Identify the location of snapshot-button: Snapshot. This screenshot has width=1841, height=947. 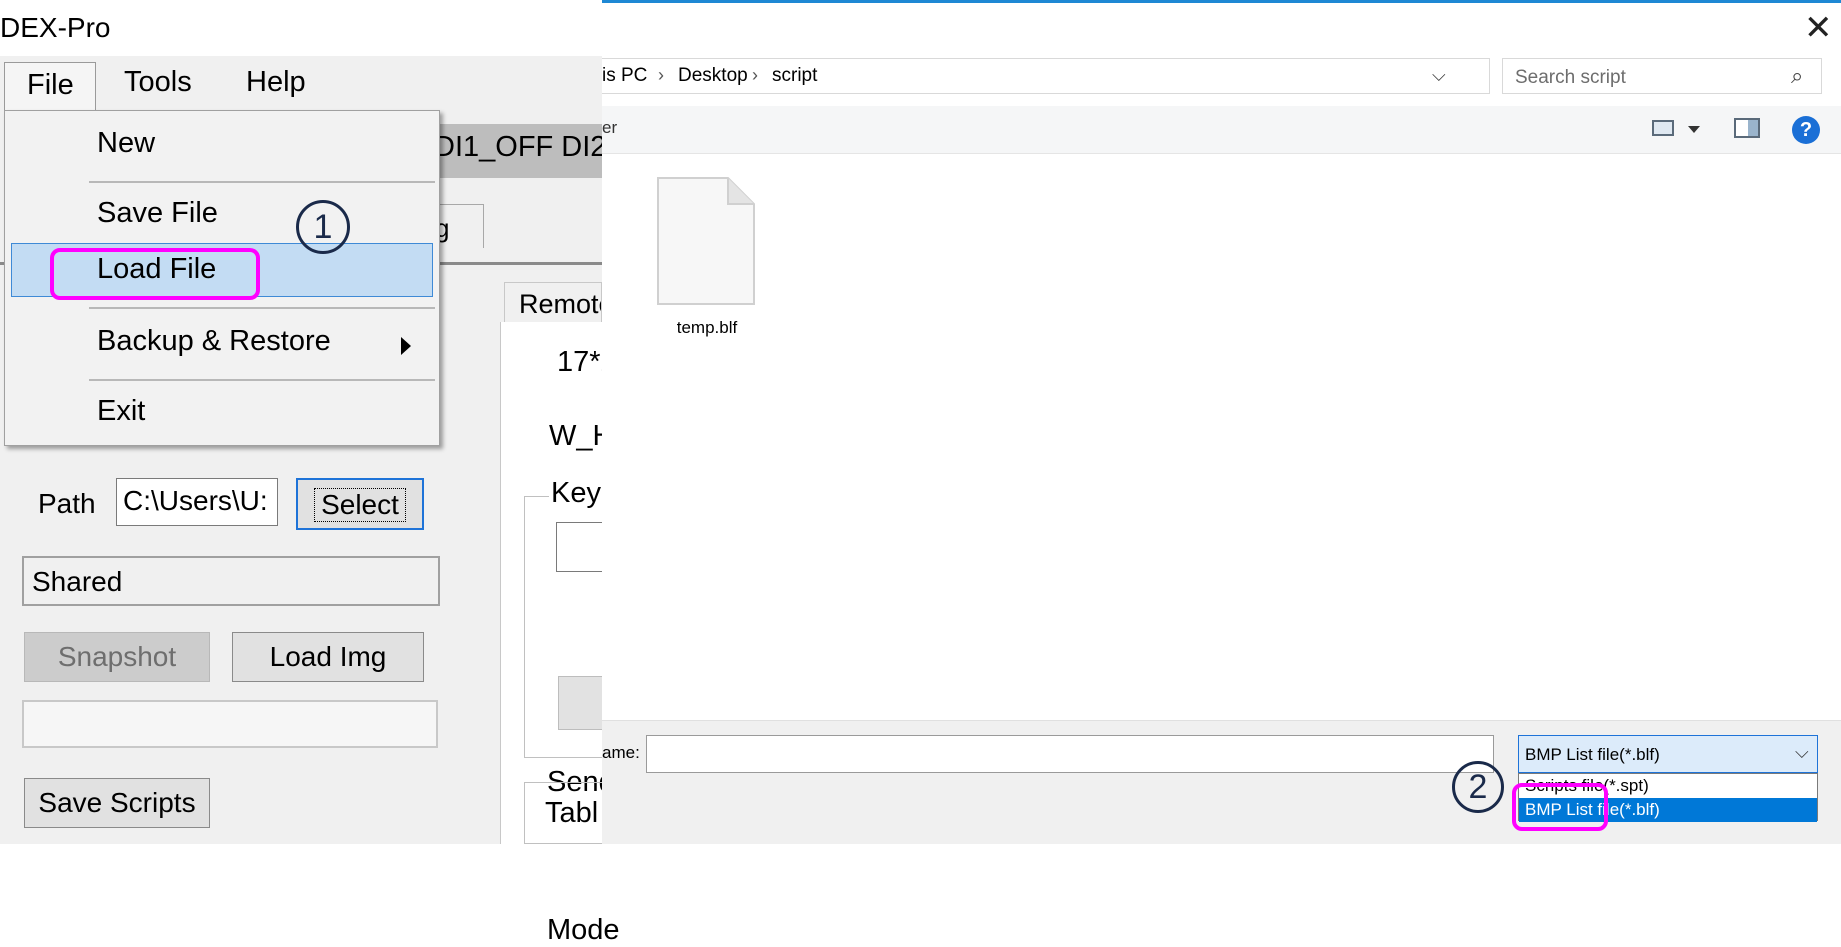
(117, 657).